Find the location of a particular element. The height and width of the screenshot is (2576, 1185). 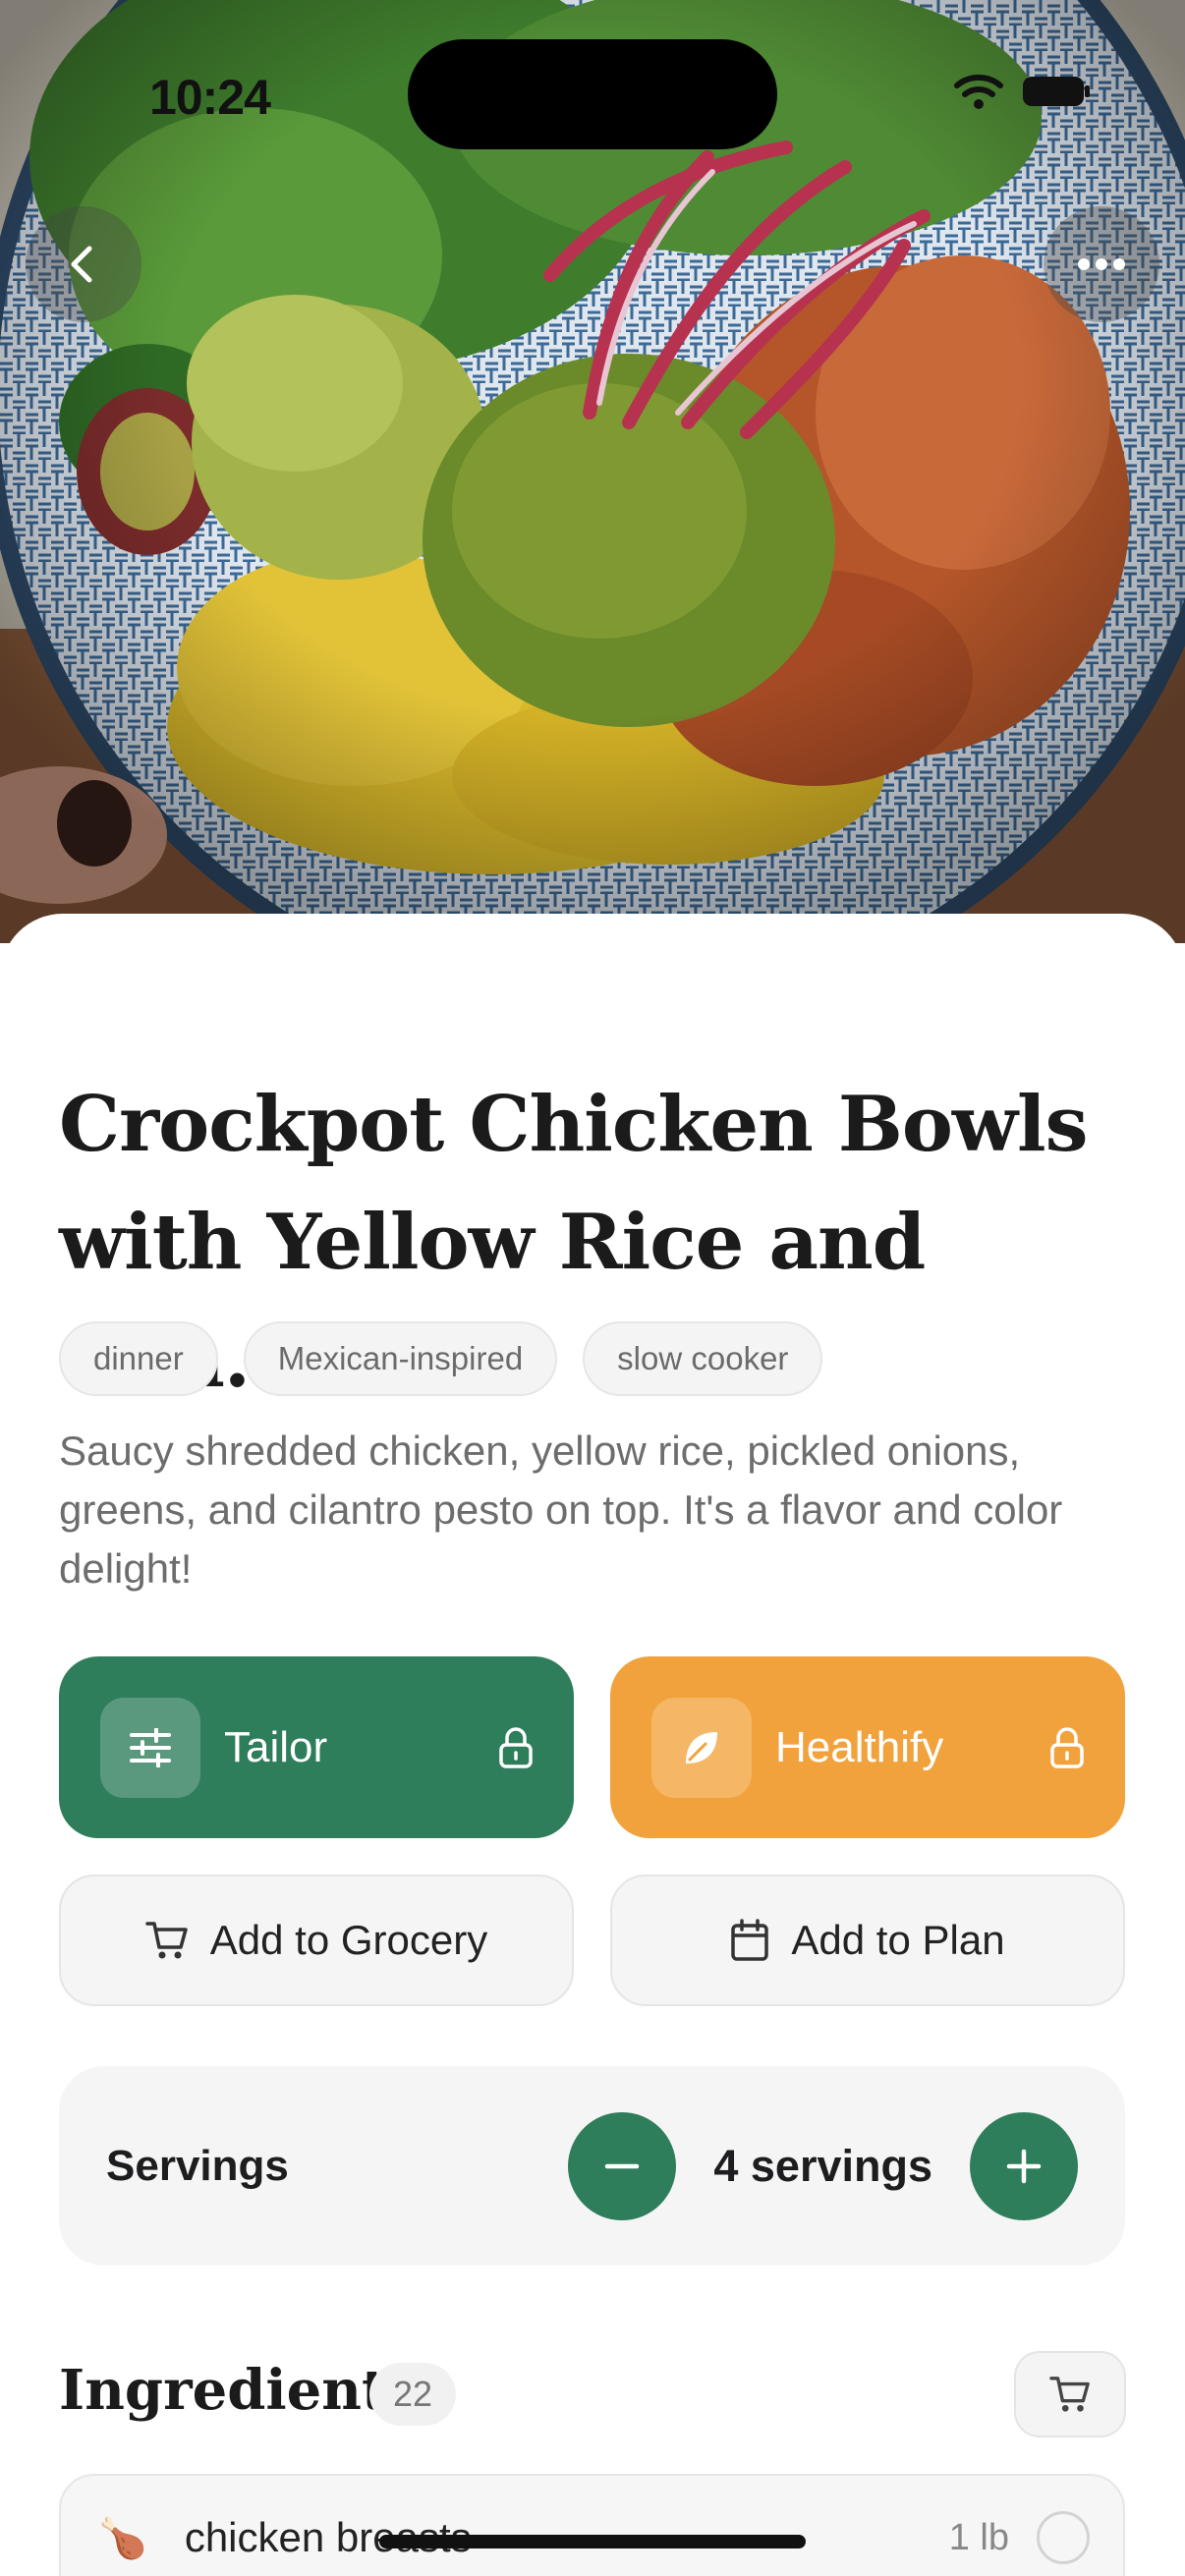

ingredient-quantity: 1 lb is located at coordinates (979, 2537).